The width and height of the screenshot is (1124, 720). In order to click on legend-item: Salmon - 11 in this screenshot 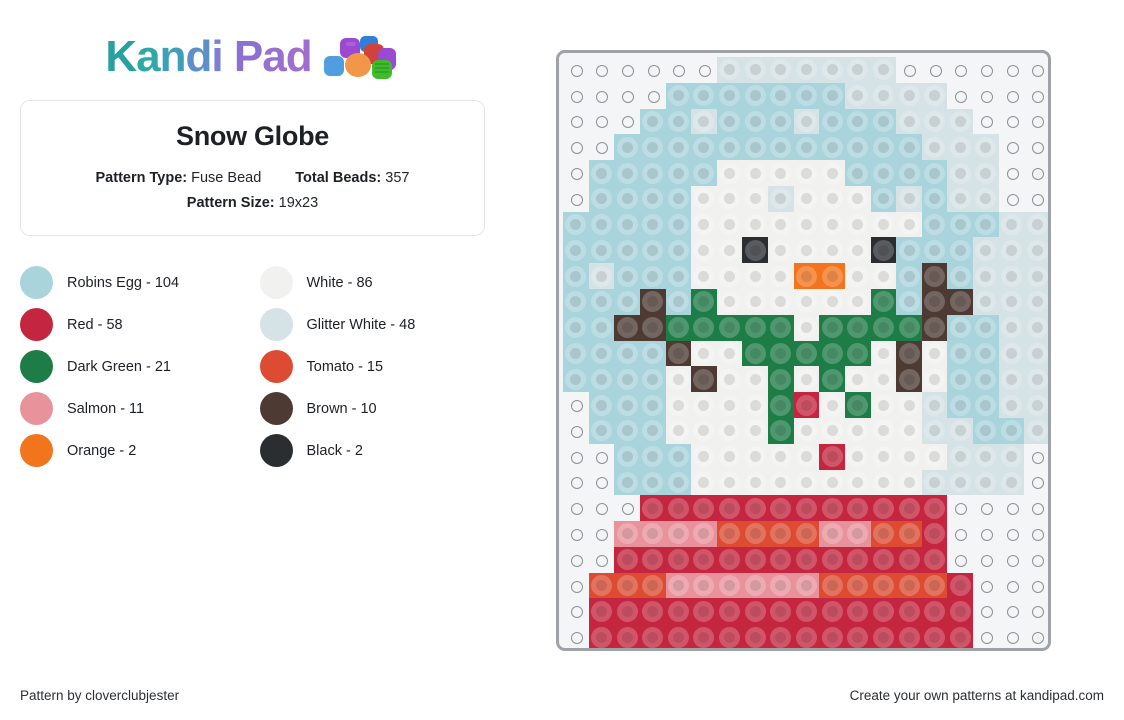, I will do `click(133, 409)`.